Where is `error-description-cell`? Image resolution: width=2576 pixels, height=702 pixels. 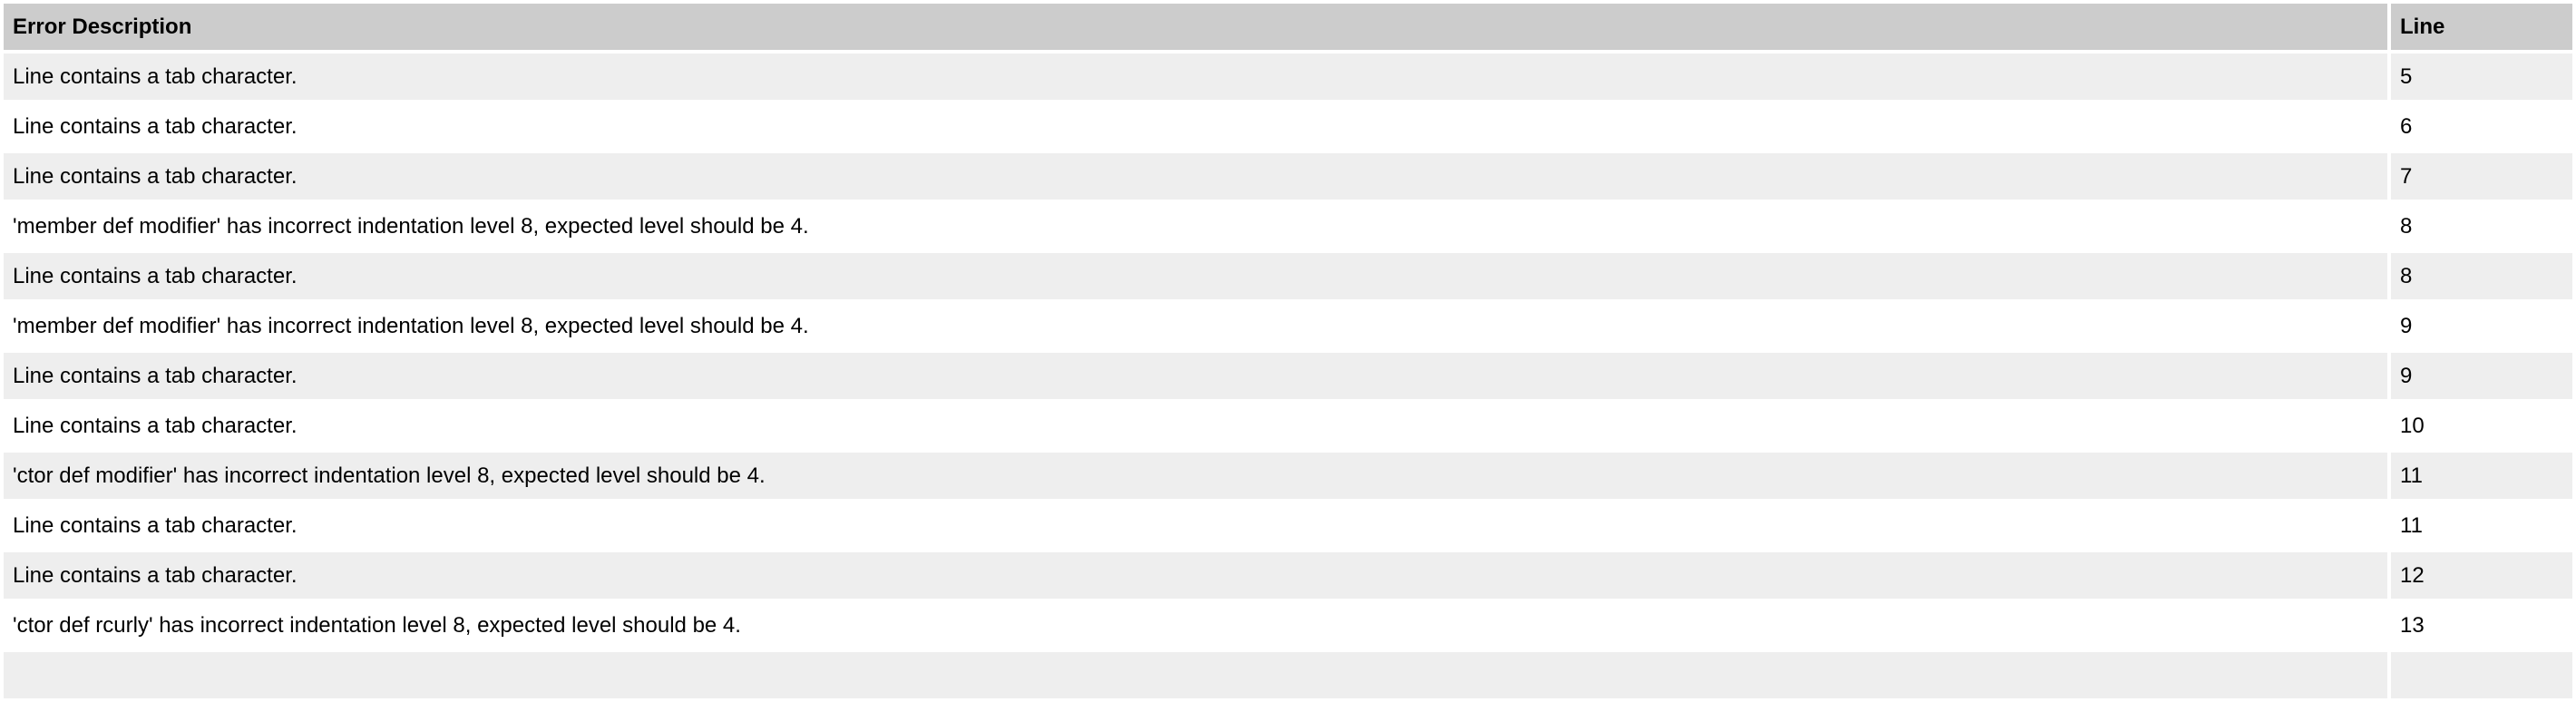 error-description-cell is located at coordinates (1195, 675).